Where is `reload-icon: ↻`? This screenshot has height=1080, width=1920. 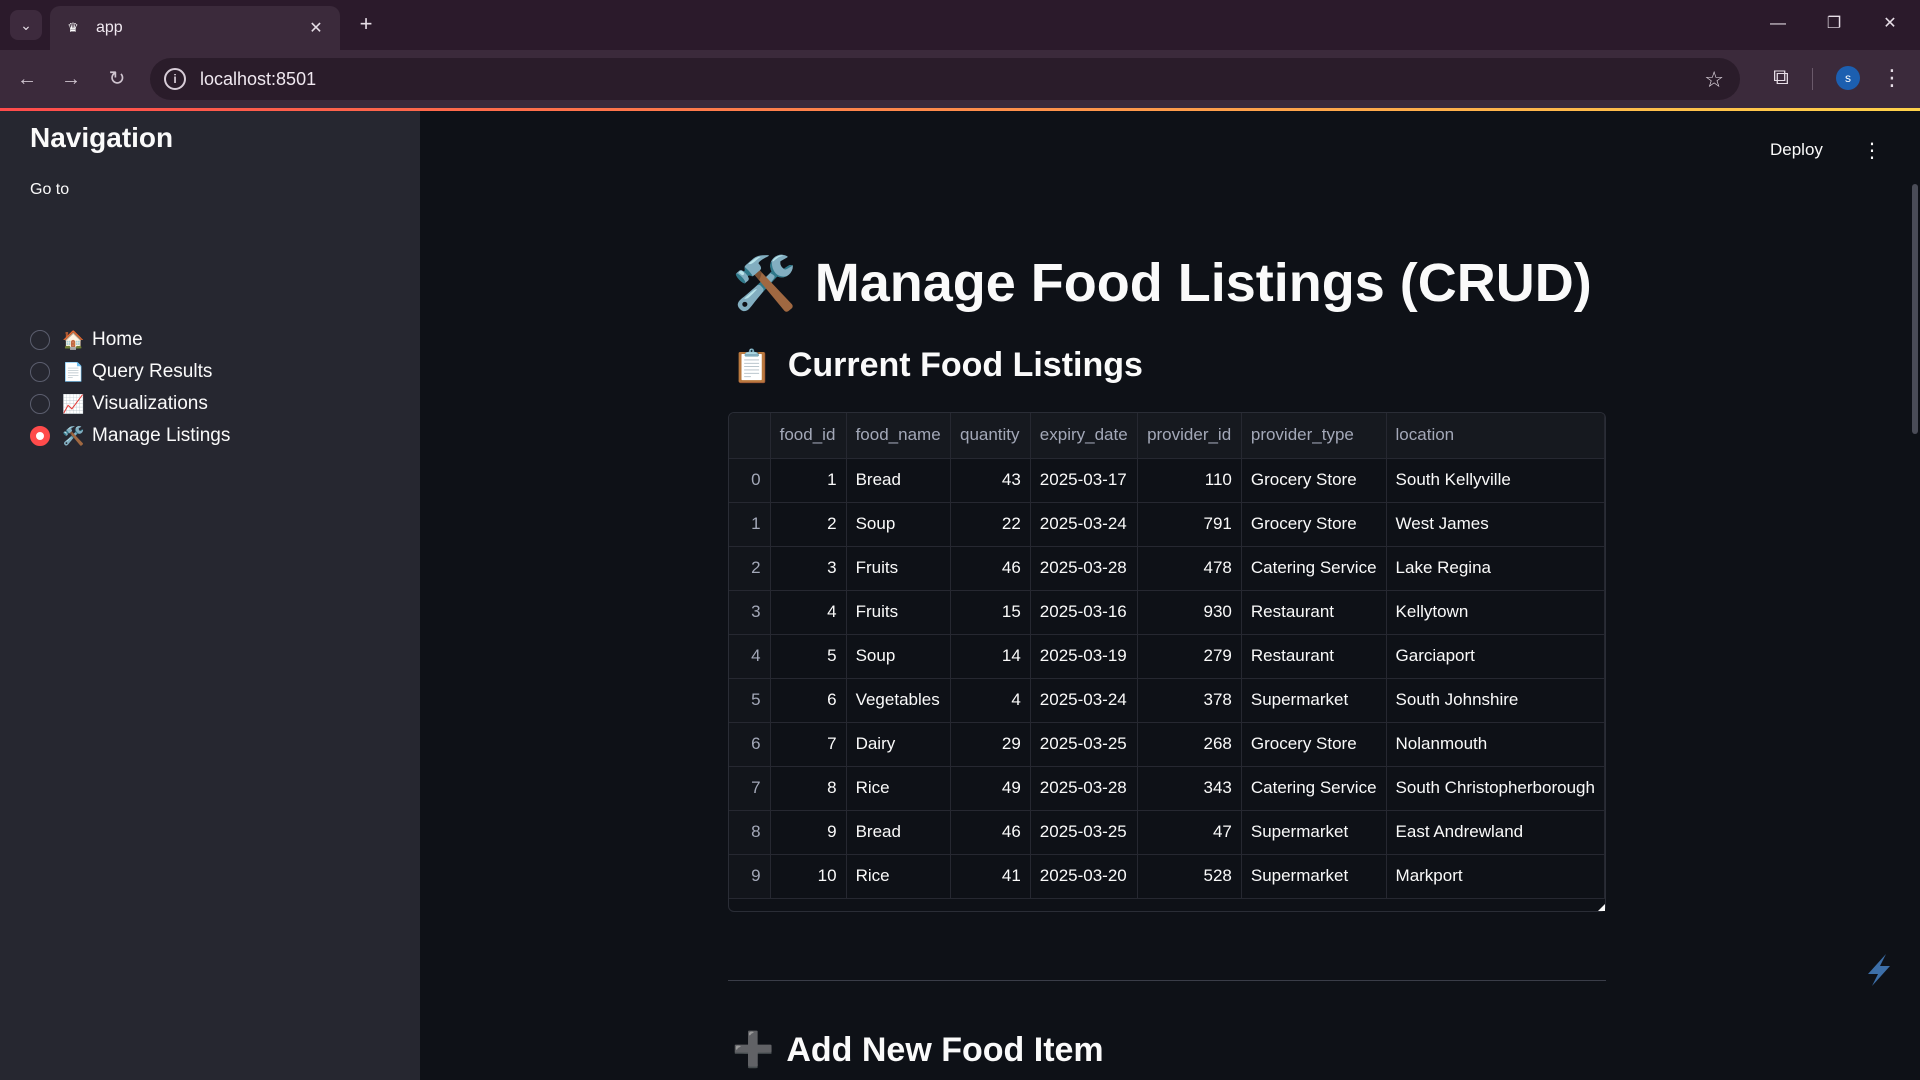
reload-icon: ↻ is located at coordinates (117, 79).